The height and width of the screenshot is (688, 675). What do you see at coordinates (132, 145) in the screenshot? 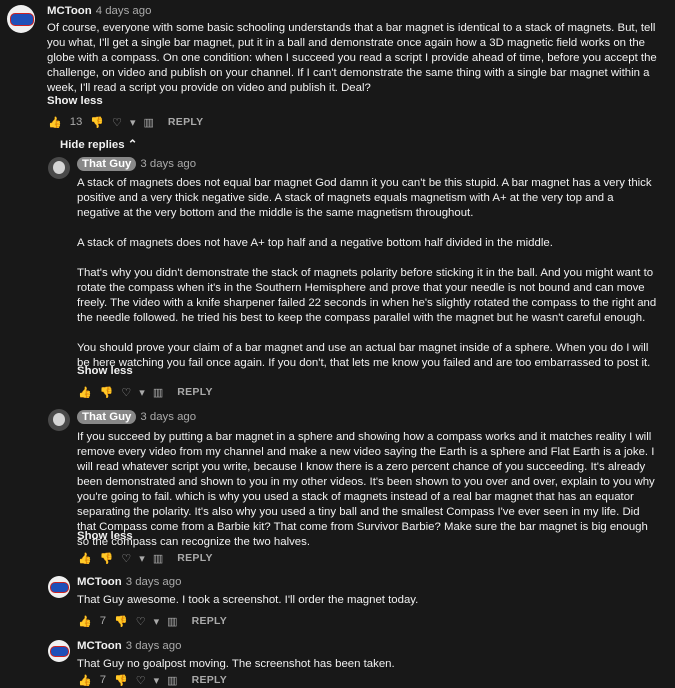
I see `chevron-up-icon: ⌃` at bounding box center [132, 145].